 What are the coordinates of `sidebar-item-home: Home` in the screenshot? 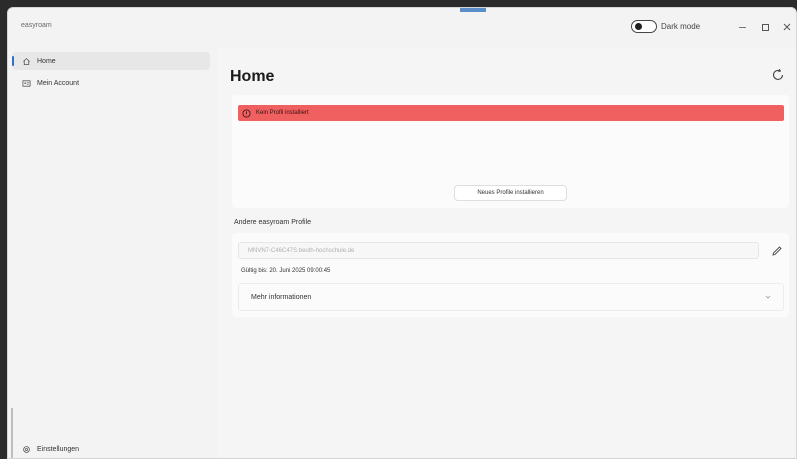 It's located at (111, 61).